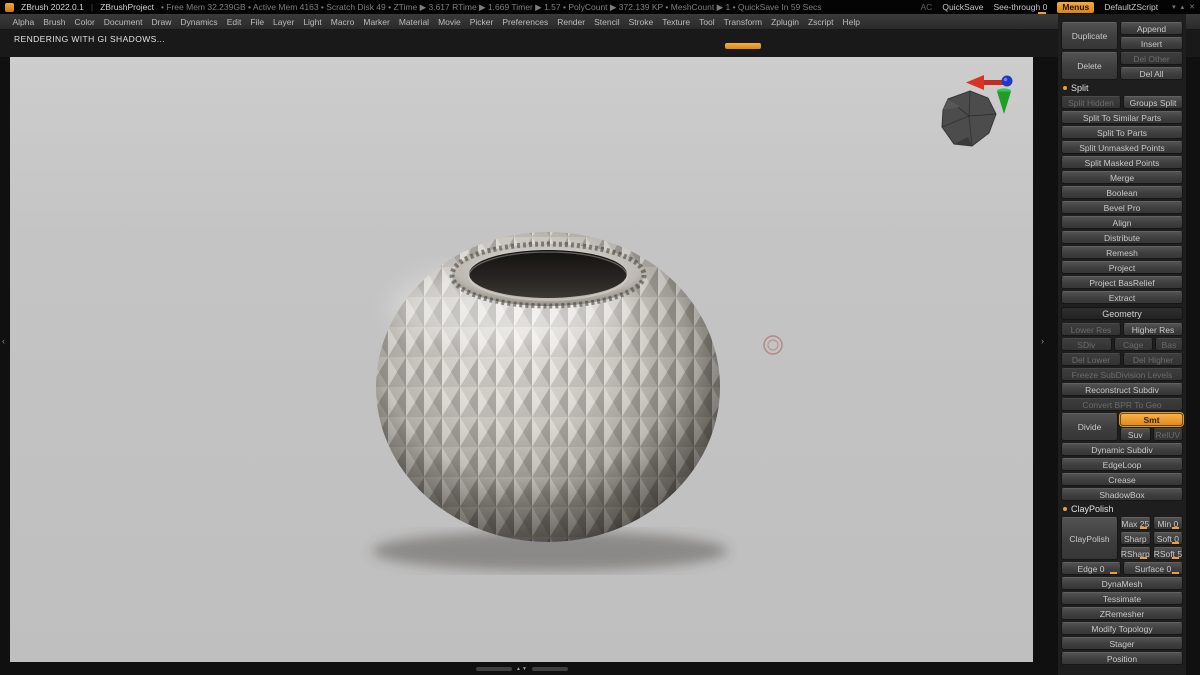  Describe the element at coordinates (1122, 252) in the screenshot. I see `remesh-button: Remesh` at that location.